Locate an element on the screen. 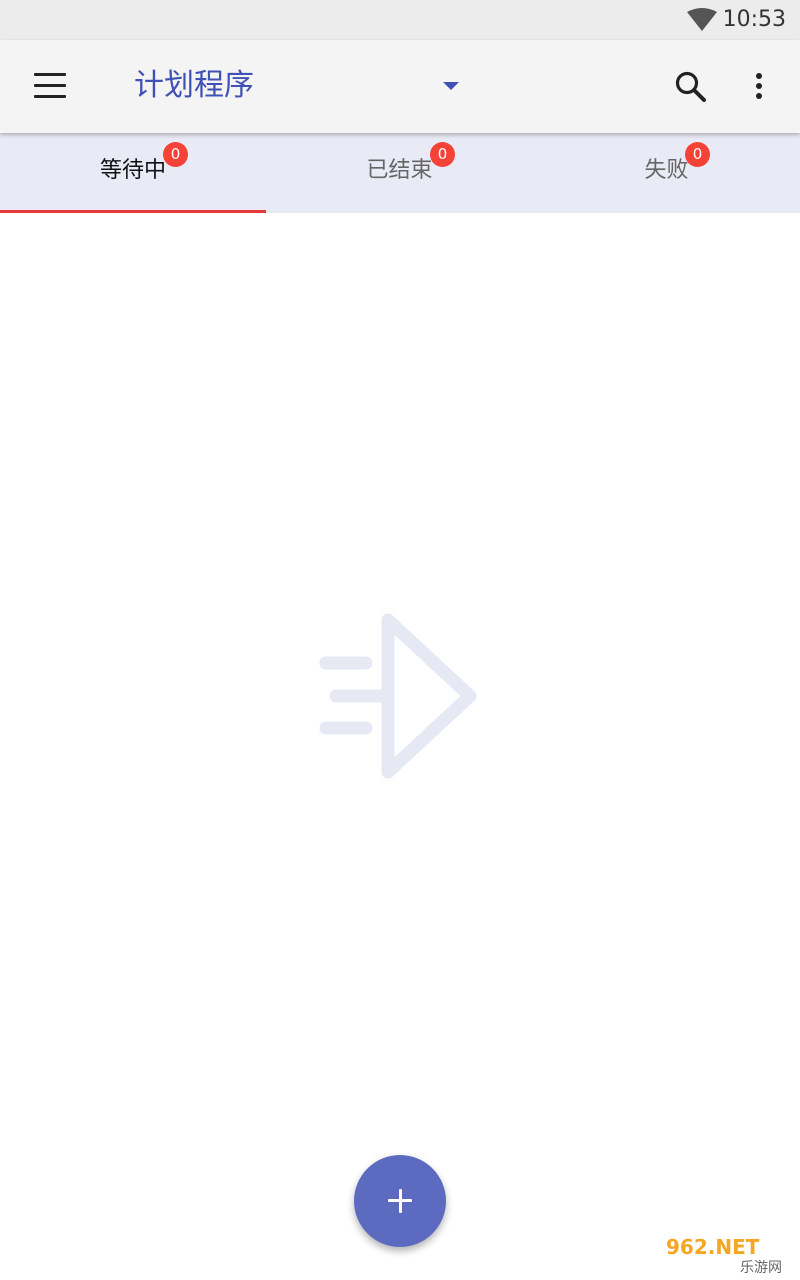 The image size is (800, 1280). tab-label: 已结束 is located at coordinates (399, 170).